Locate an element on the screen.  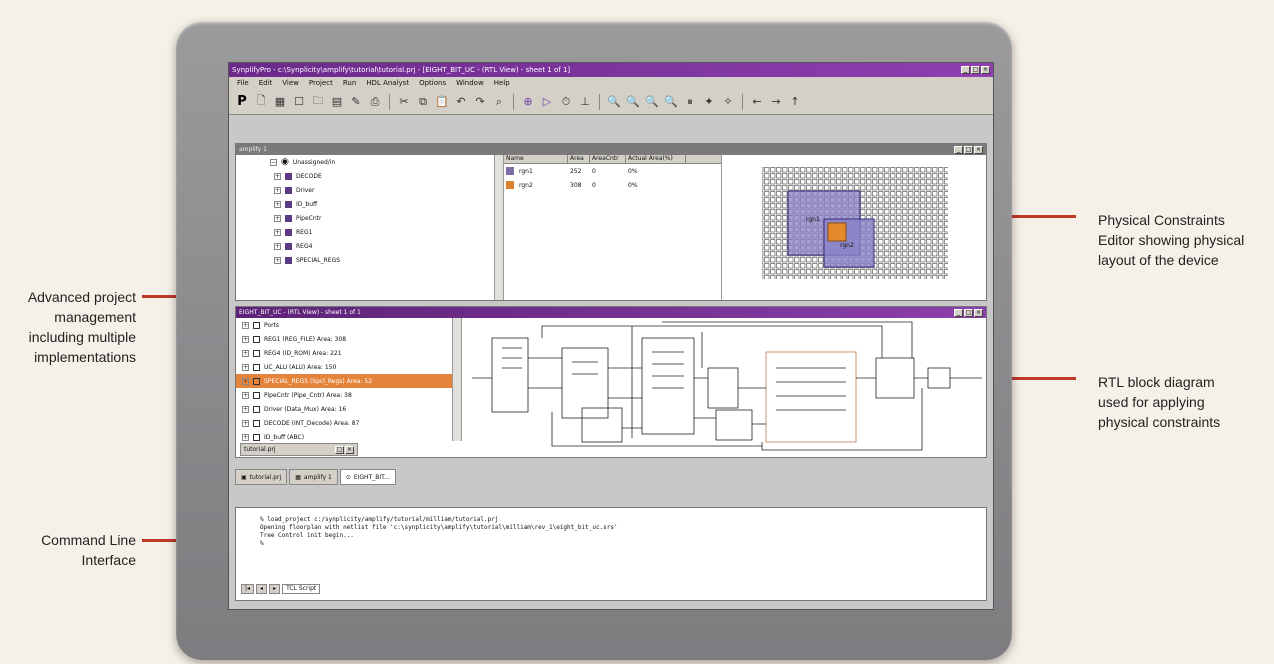
pop-icon: ✧ is located at coordinates (728, 102).